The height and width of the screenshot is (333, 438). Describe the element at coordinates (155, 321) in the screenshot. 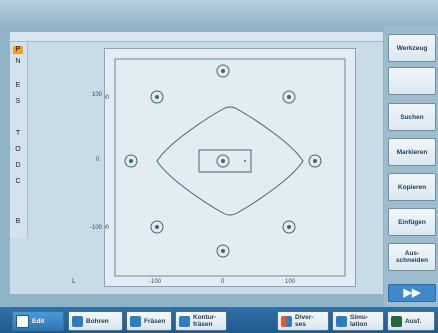

I see `softkey-fraesen-label: Fräsen` at that location.